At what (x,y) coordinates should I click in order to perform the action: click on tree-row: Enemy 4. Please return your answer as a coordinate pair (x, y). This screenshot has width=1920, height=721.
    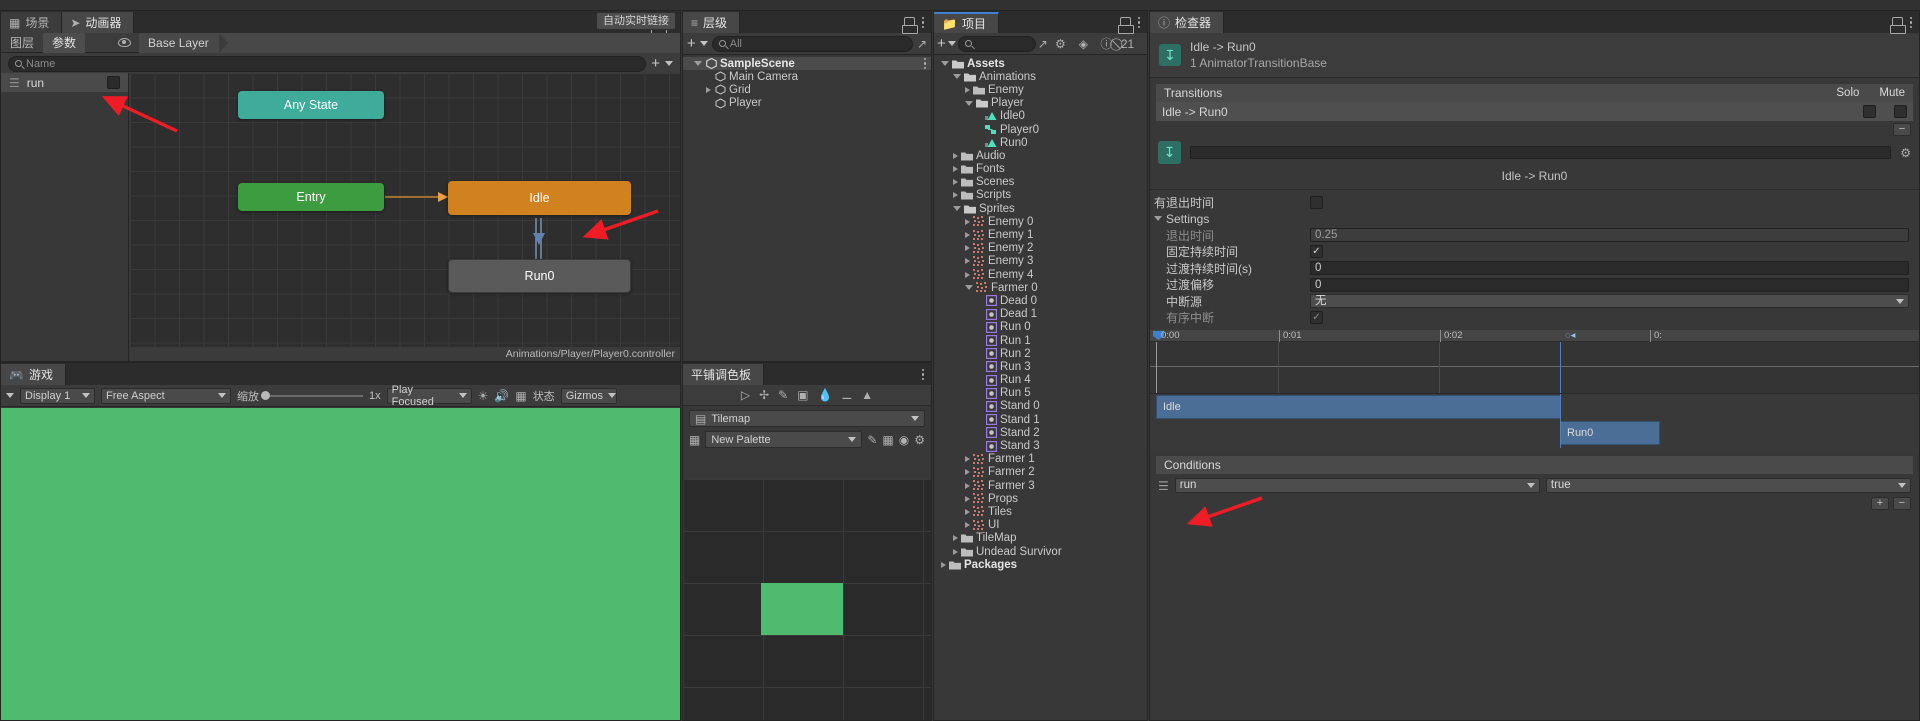
    Looking at the image, I should click on (1040, 274).